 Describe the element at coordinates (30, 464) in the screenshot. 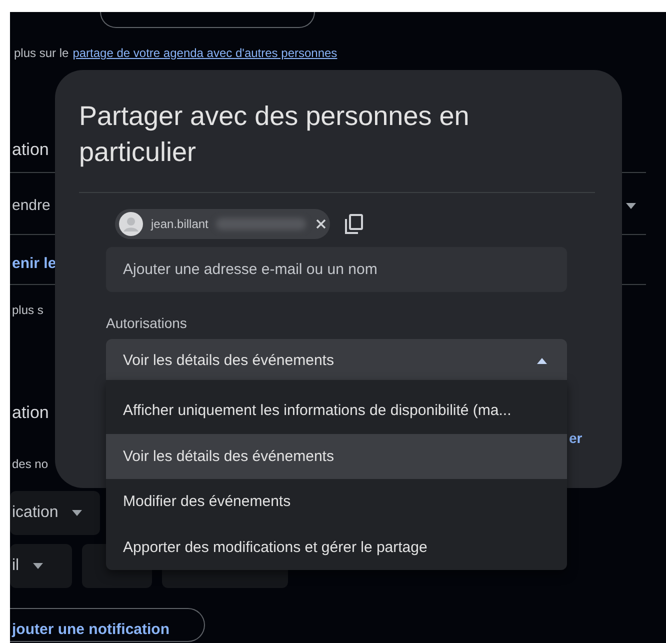

I see `description-text: des no` at that location.